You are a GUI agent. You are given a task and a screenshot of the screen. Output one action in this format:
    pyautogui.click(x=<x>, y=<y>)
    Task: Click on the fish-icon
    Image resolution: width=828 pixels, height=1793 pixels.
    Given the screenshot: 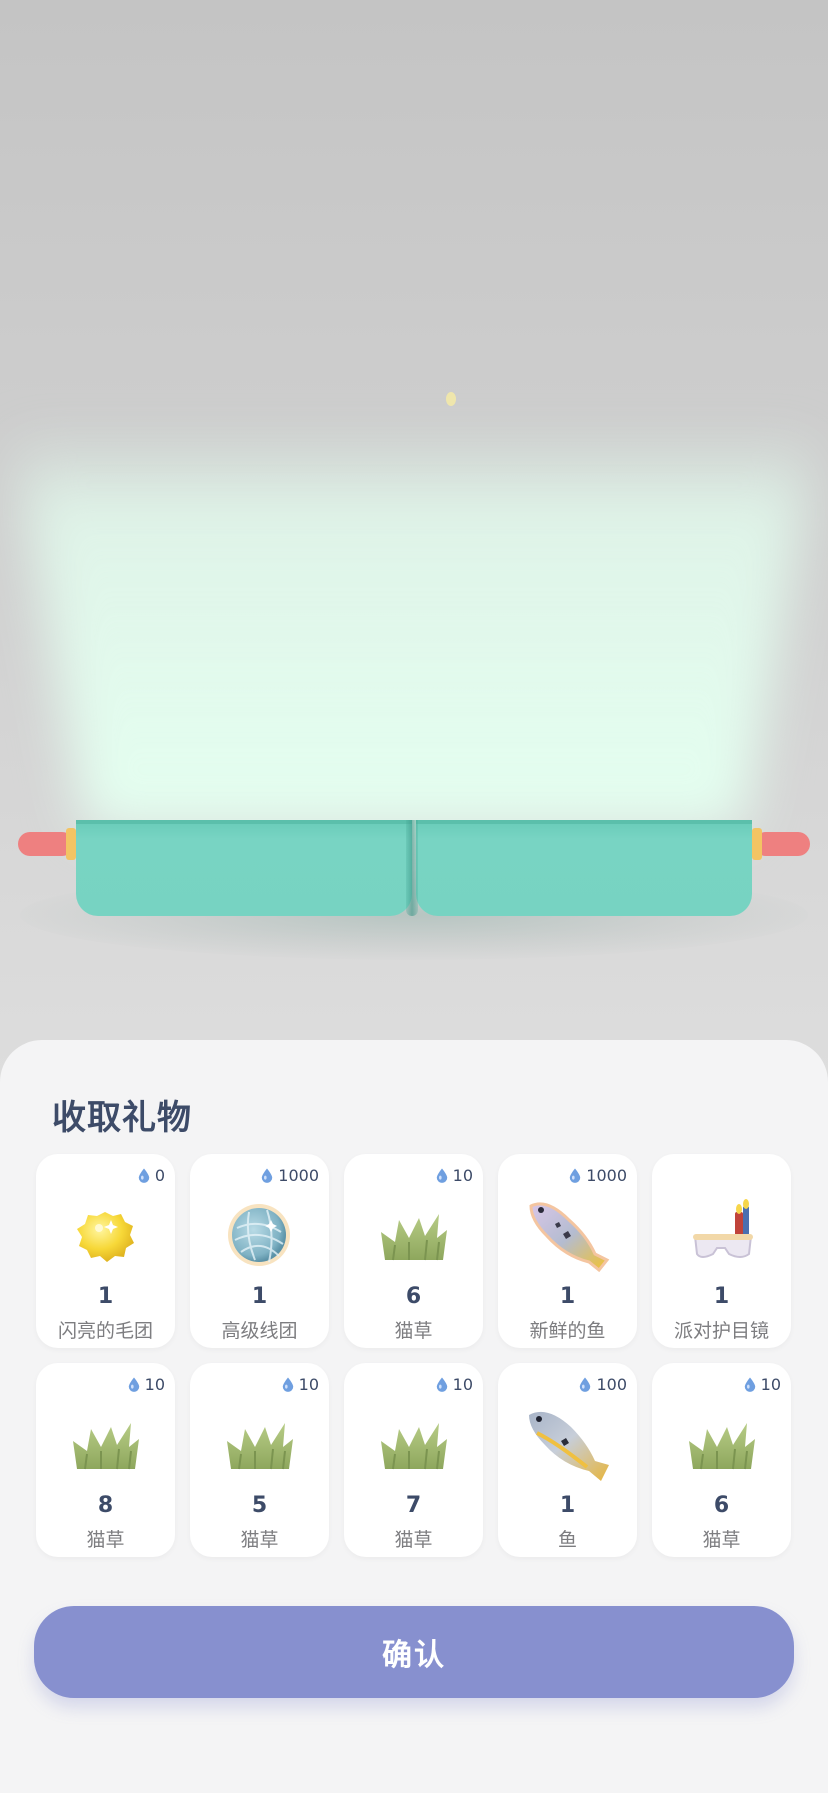 What is the action you would take?
    pyautogui.click(x=567, y=1444)
    